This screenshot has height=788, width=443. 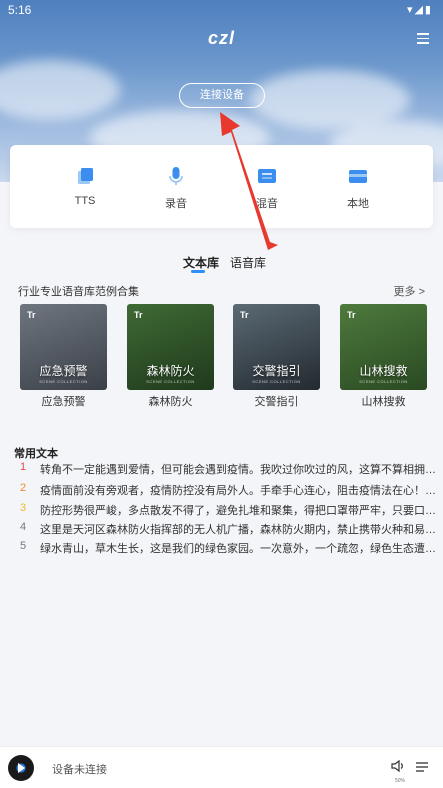 I want to click on item-number: 5, so click(x=23, y=546).